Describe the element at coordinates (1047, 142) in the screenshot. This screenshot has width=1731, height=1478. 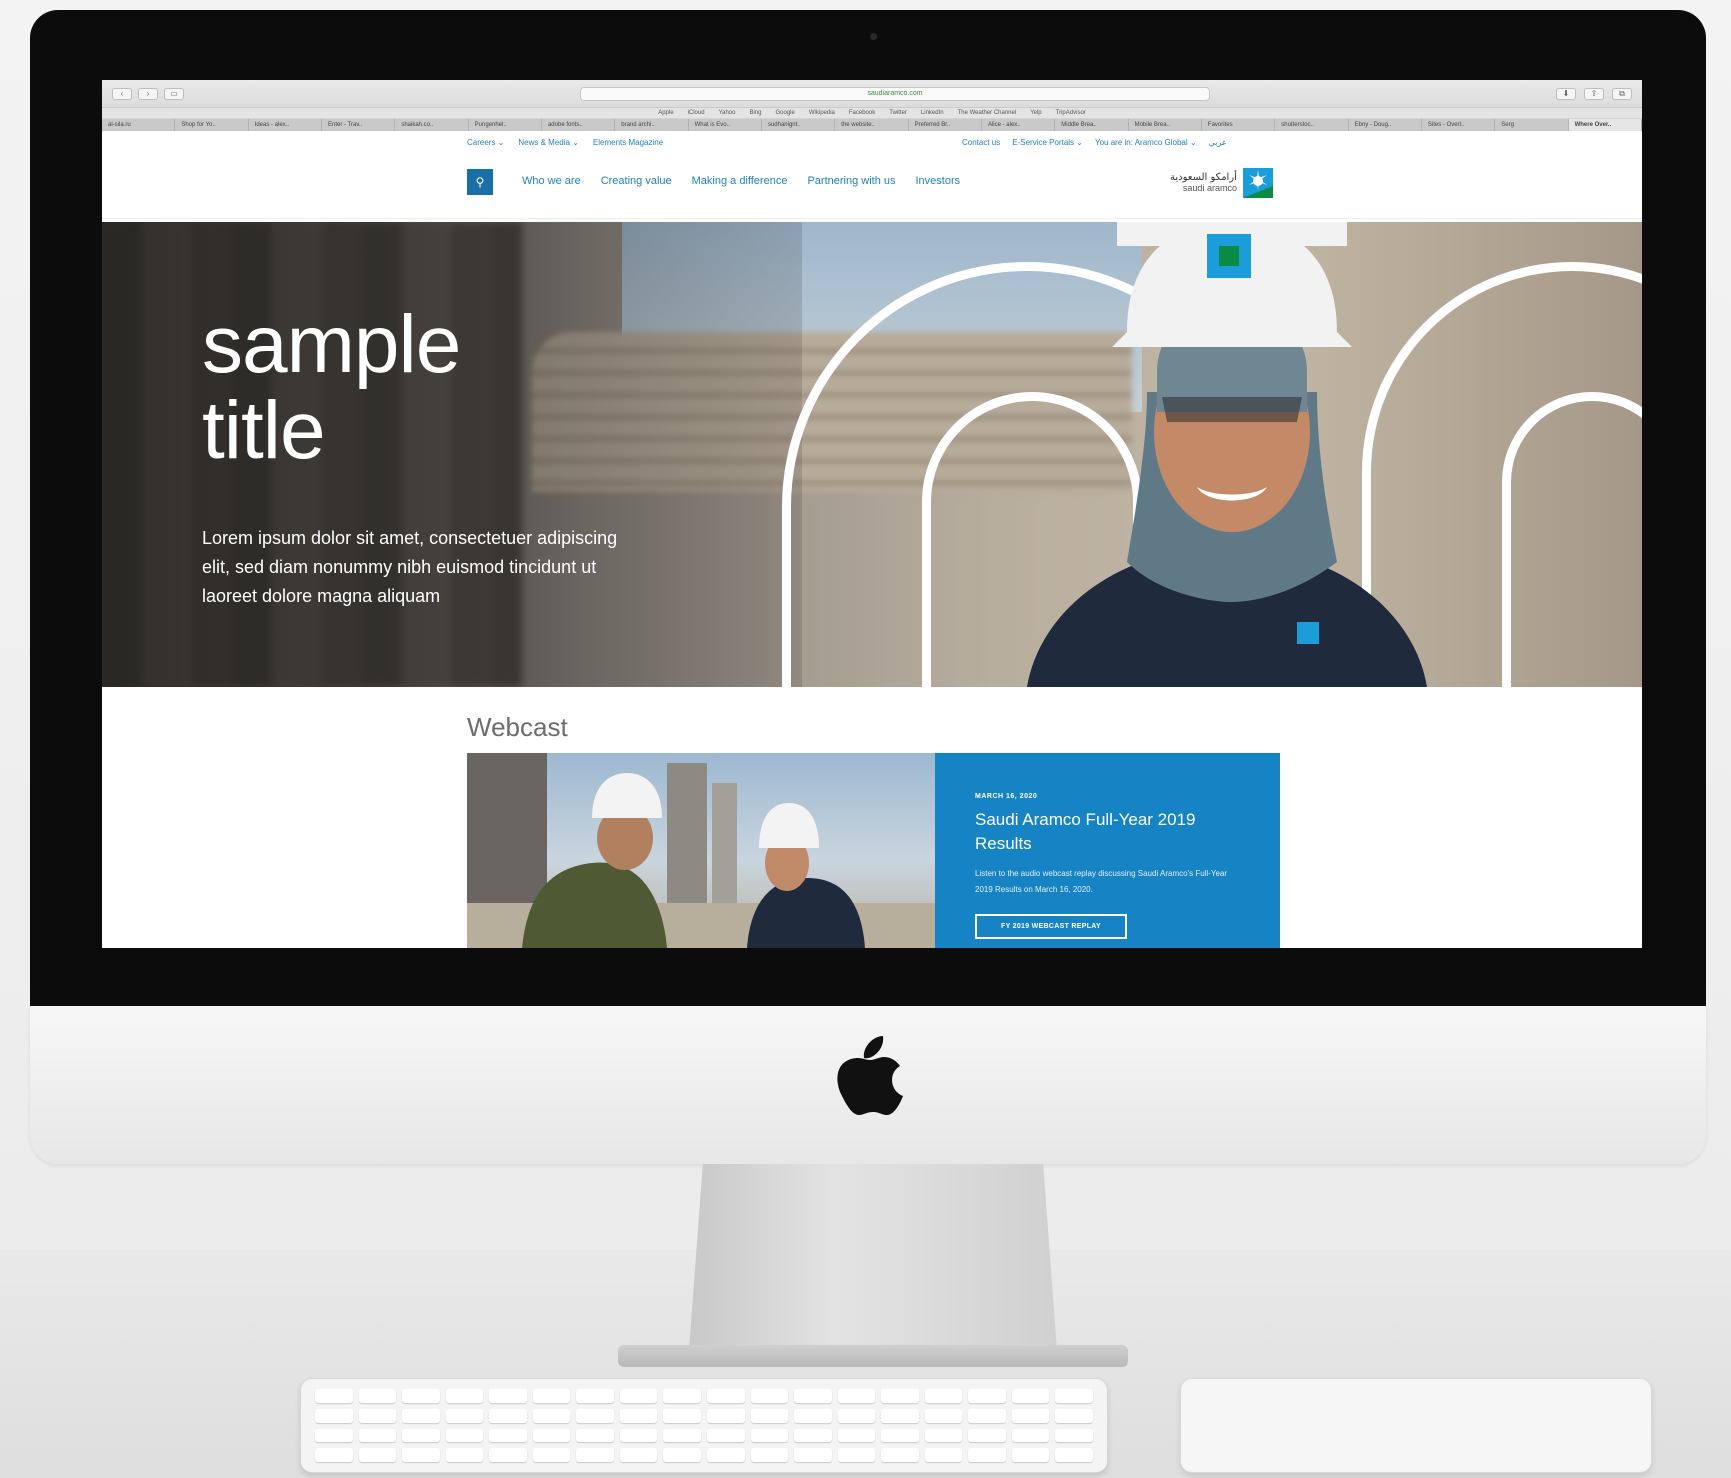
I see `utility-link: E-Service Portals ⌄` at that location.